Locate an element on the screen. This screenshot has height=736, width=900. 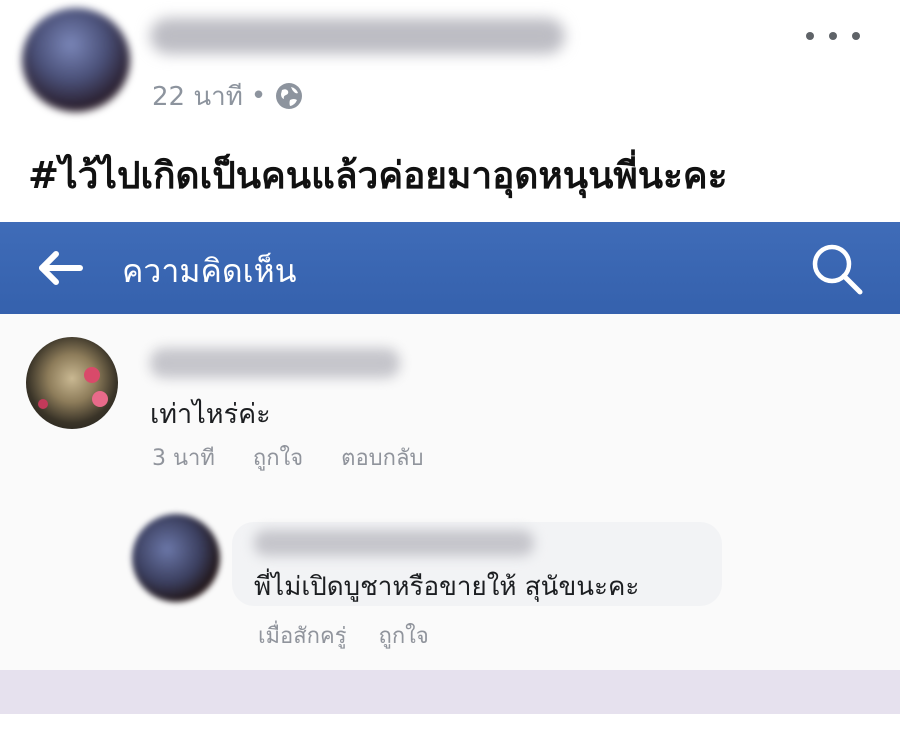
more-options-button is located at coordinates (833, 36).